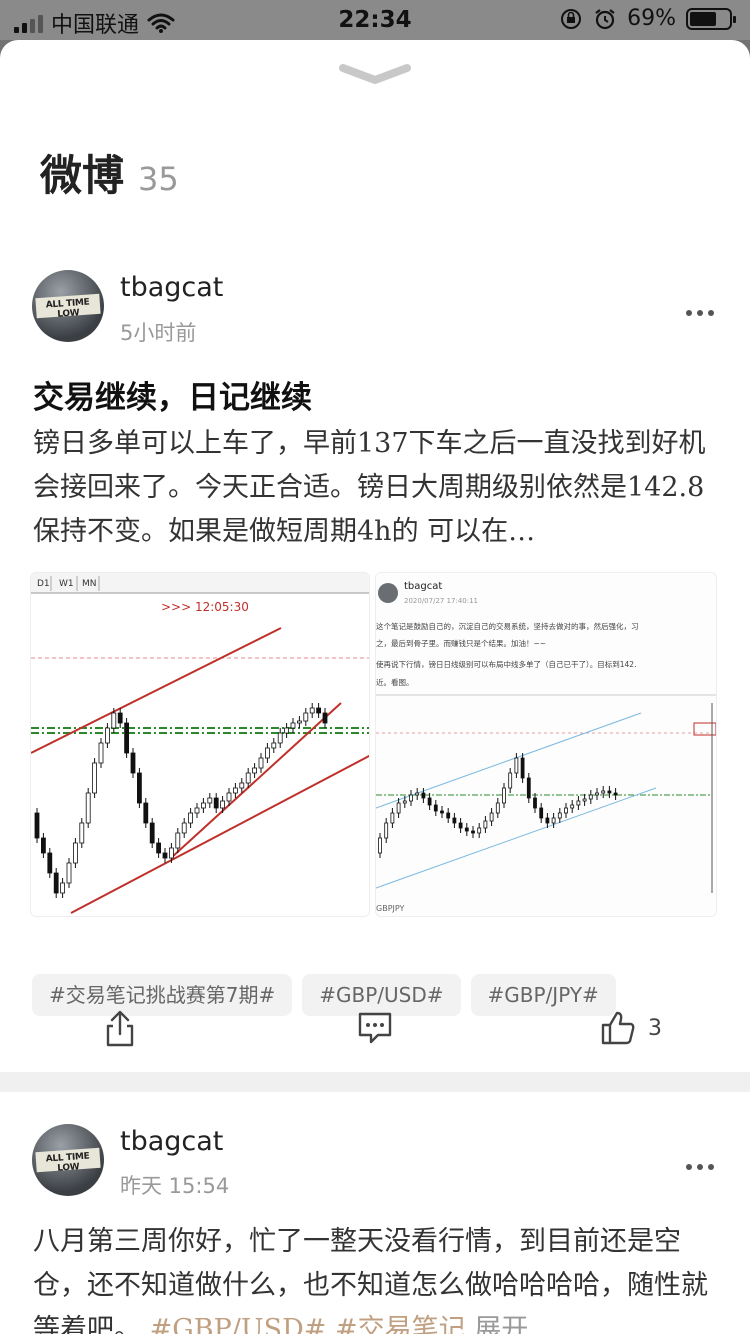 The width and height of the screenshot is (750, 1334). Describe the element at coordinates (618, 1028) in the screenshot. I see `thumbs-up-icon` at that location.